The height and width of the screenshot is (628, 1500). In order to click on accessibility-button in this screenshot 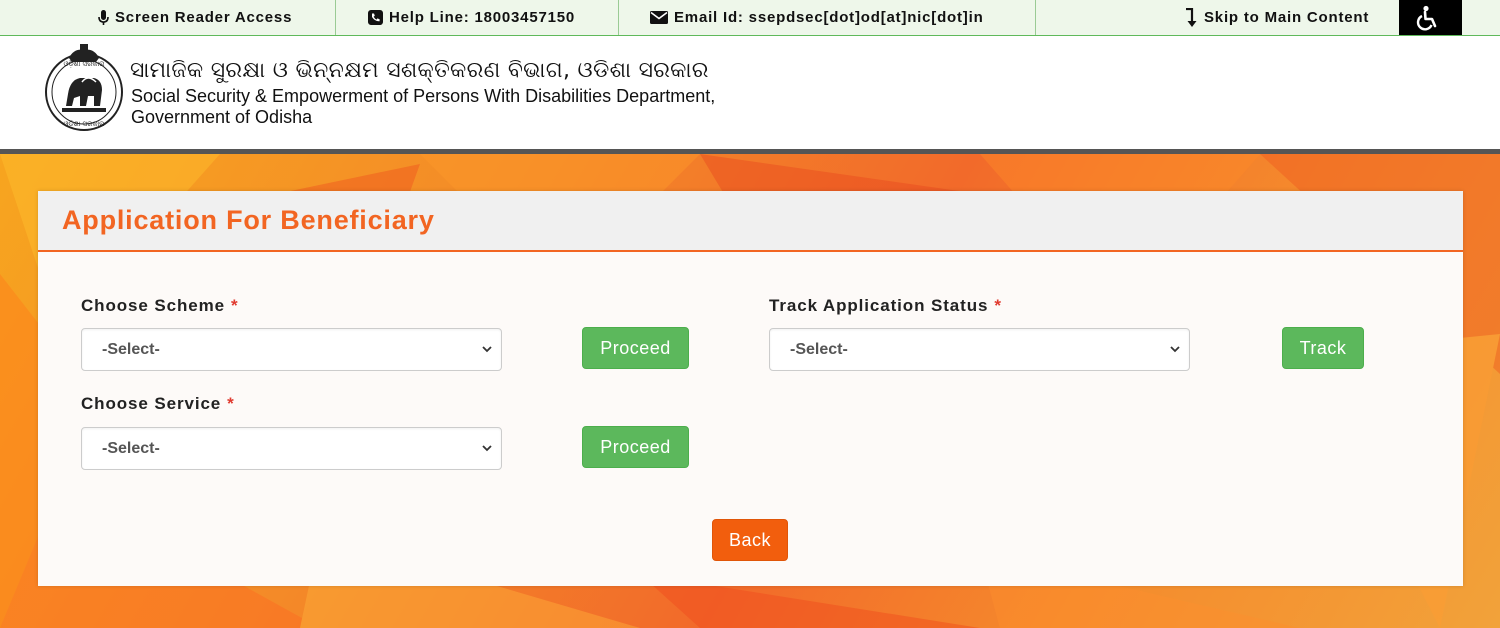, I will do `click(1430, 17)`.